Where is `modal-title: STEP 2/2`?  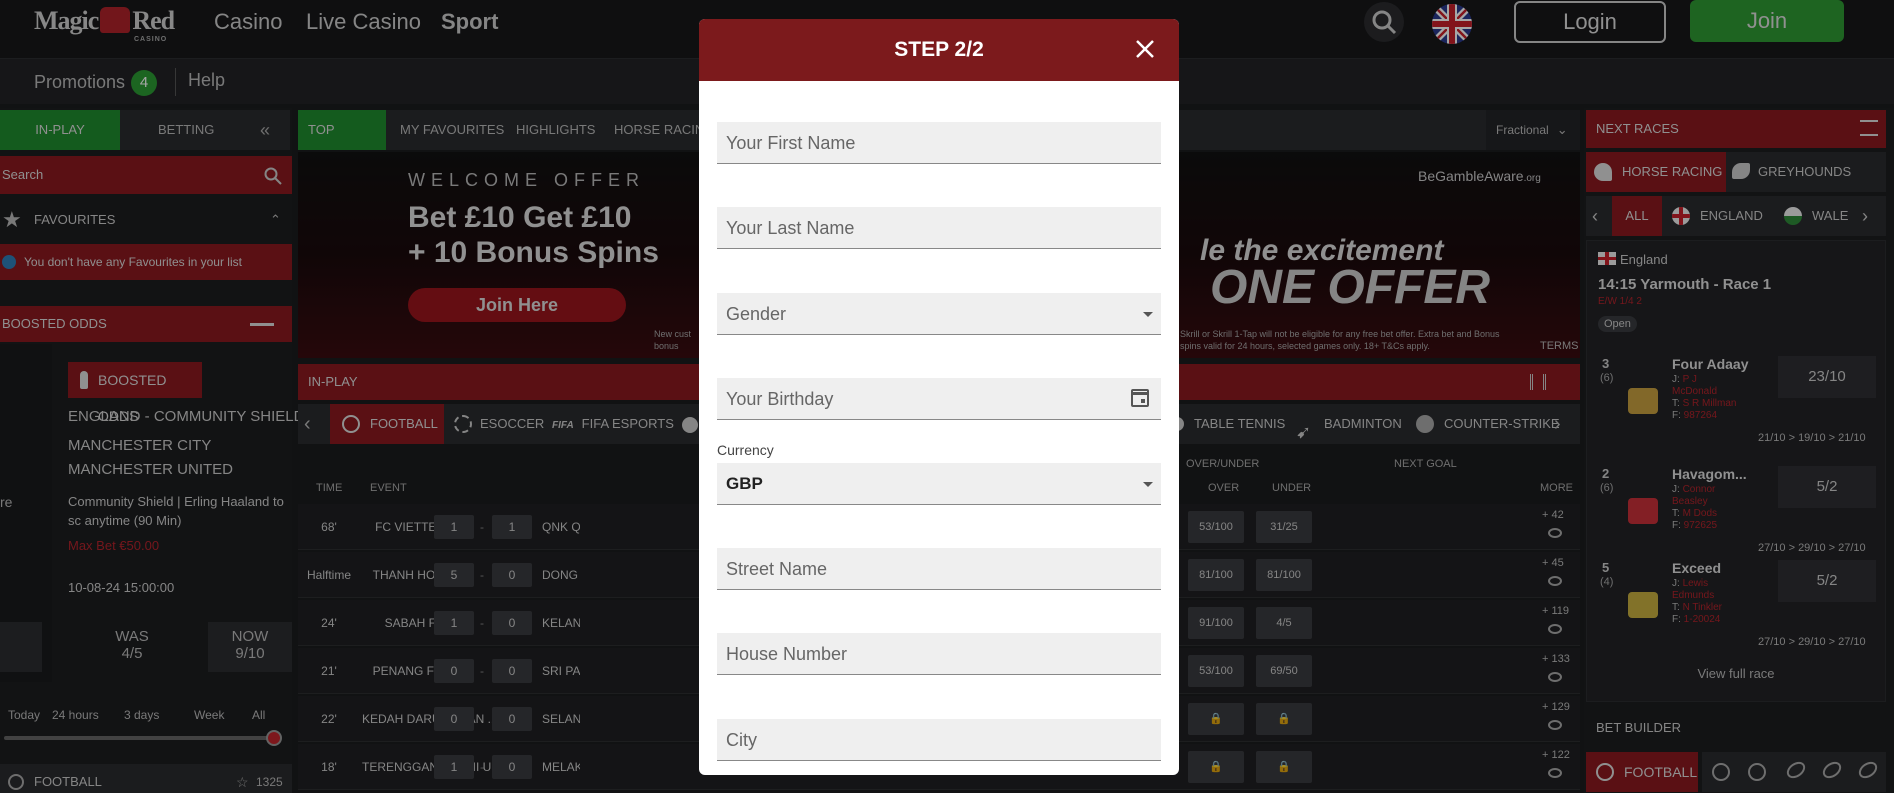 modal-title: STEP 2/2 is located at coordinates (939, 49).